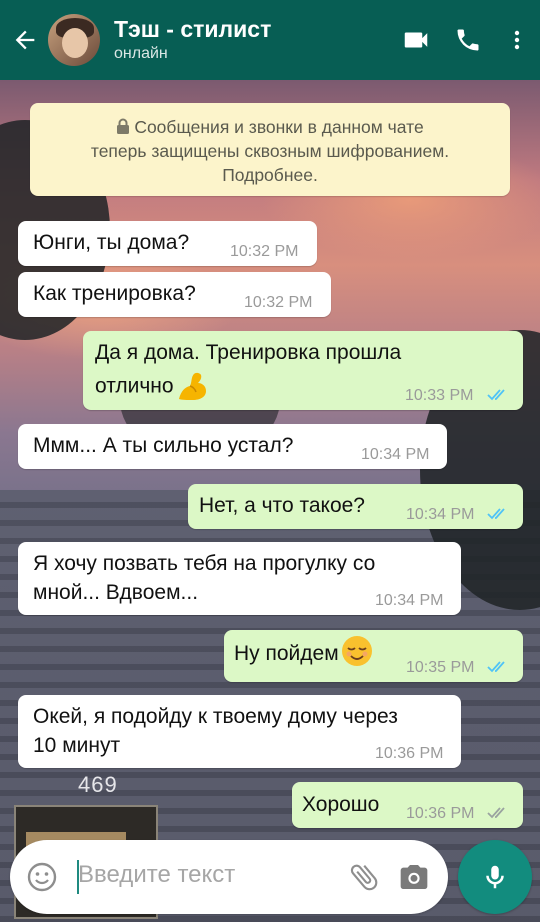 Image resolution: width=540 pixels, height=922 pixels. Describe the element at coordinates (98, 784) in the screenshot. I see `wallpaper-sign-number: 469` at that location.